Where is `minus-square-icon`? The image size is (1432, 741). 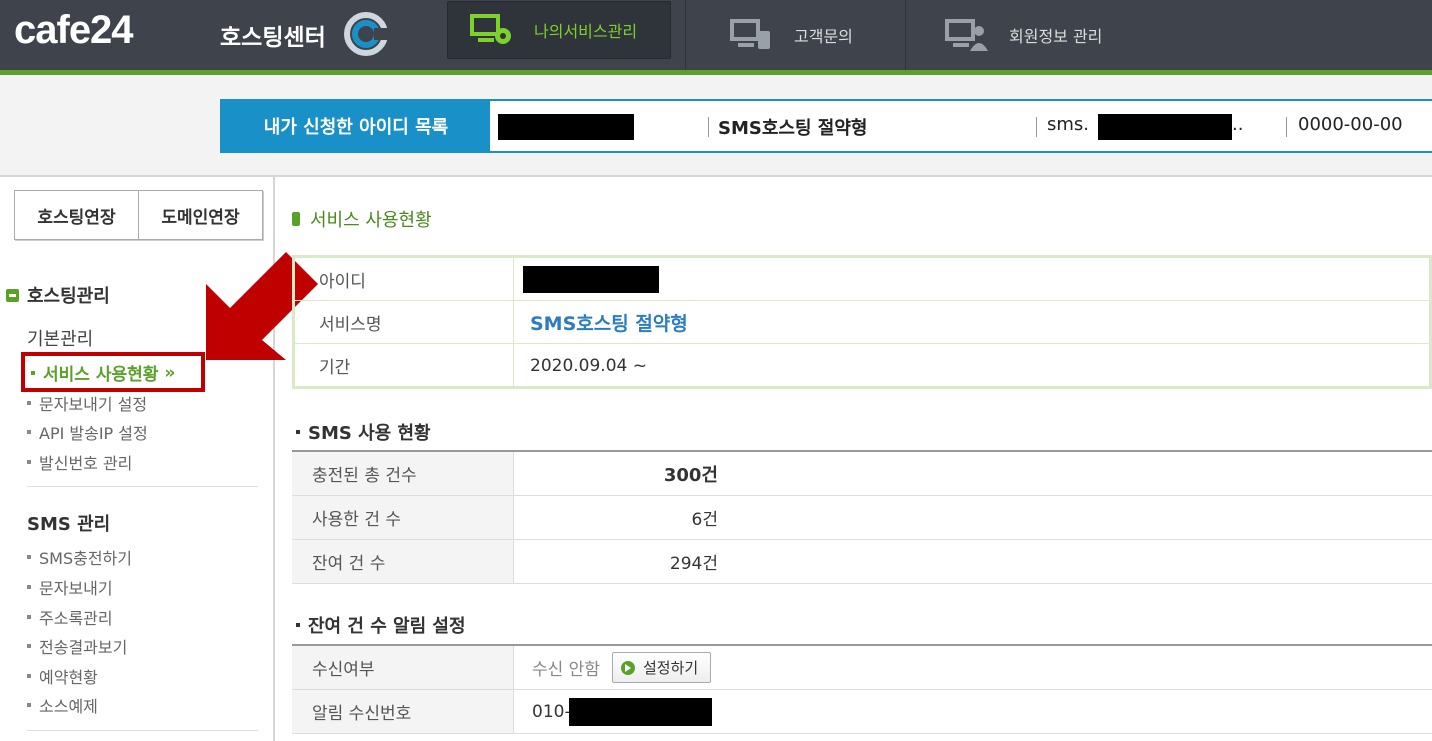
minus-square-icon is located at coordinates (12, 295).